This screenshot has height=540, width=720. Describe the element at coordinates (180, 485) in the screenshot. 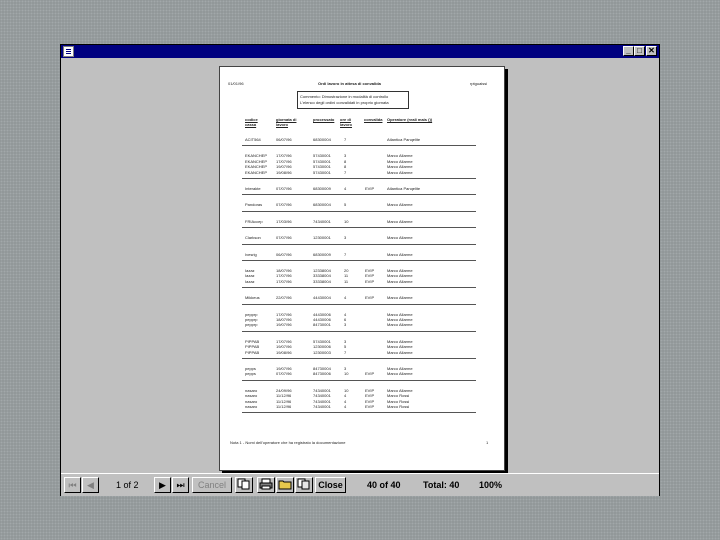

I see `last-page-button: ⏭` at that location.